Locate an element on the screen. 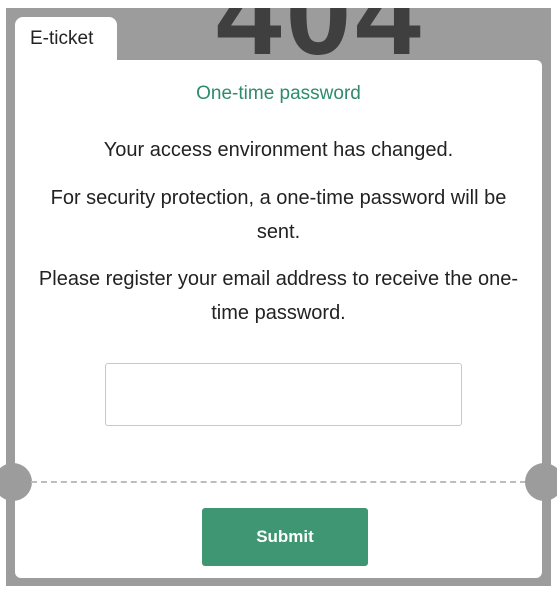 The height and width of the screenshot is (596, 557). ticket-perforation-divider is located at coordinates (278, 482).